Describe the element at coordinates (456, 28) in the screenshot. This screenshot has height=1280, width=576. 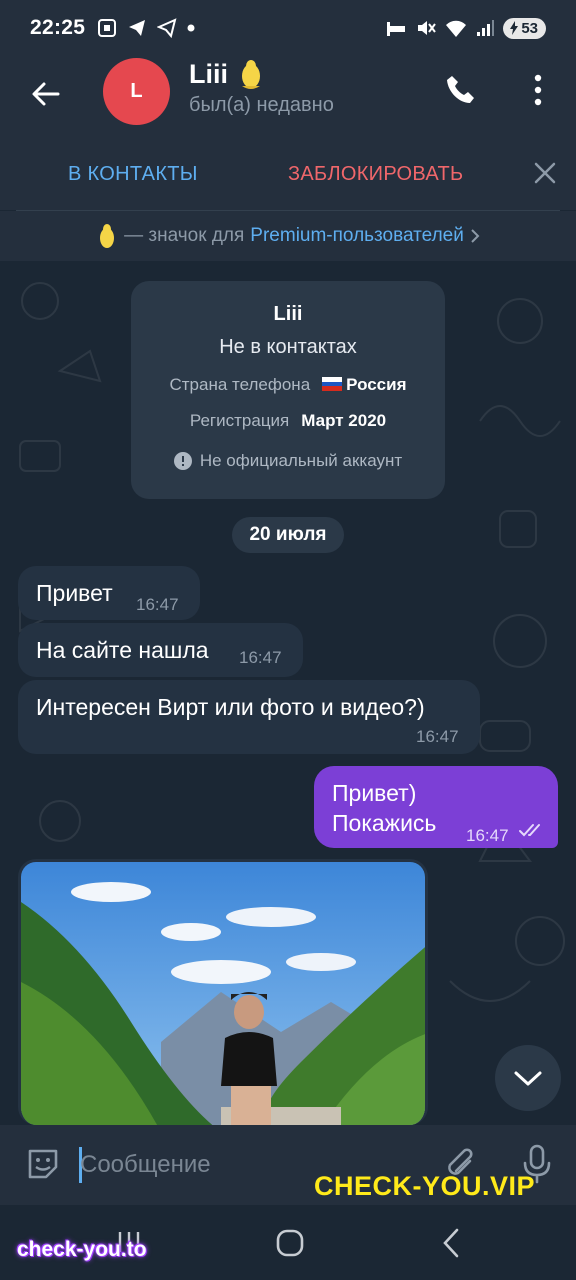
I see `wifi-icon` at that location.